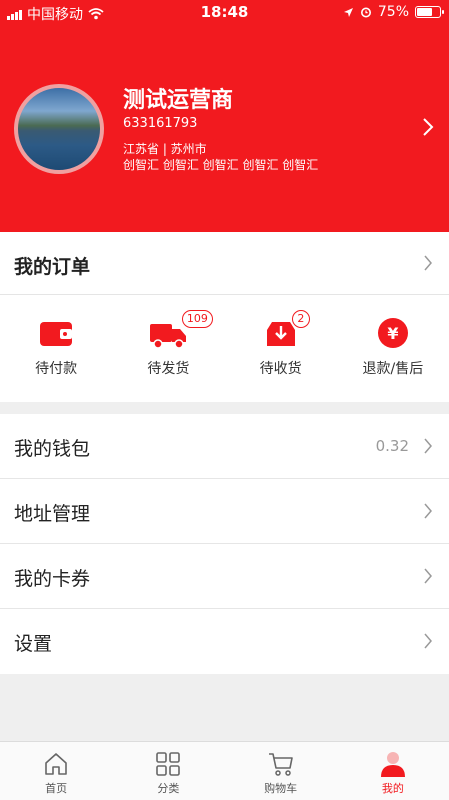 This screenshot has width=449, height=800. Describe the element at coordinates (365, 12) in the screenshot. I see `alarm-icon` at that location.